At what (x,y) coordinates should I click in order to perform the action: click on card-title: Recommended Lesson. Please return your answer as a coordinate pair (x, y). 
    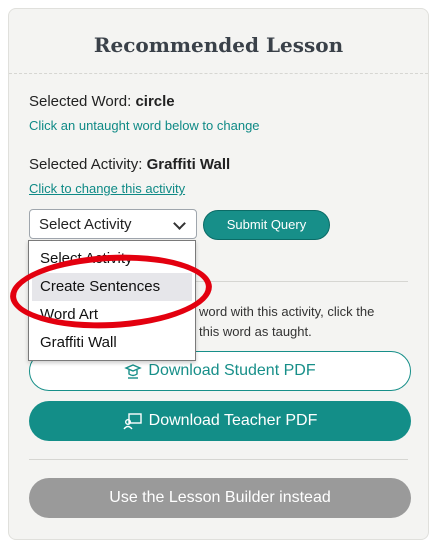
    Looking at the image, I should click on (218, 45).